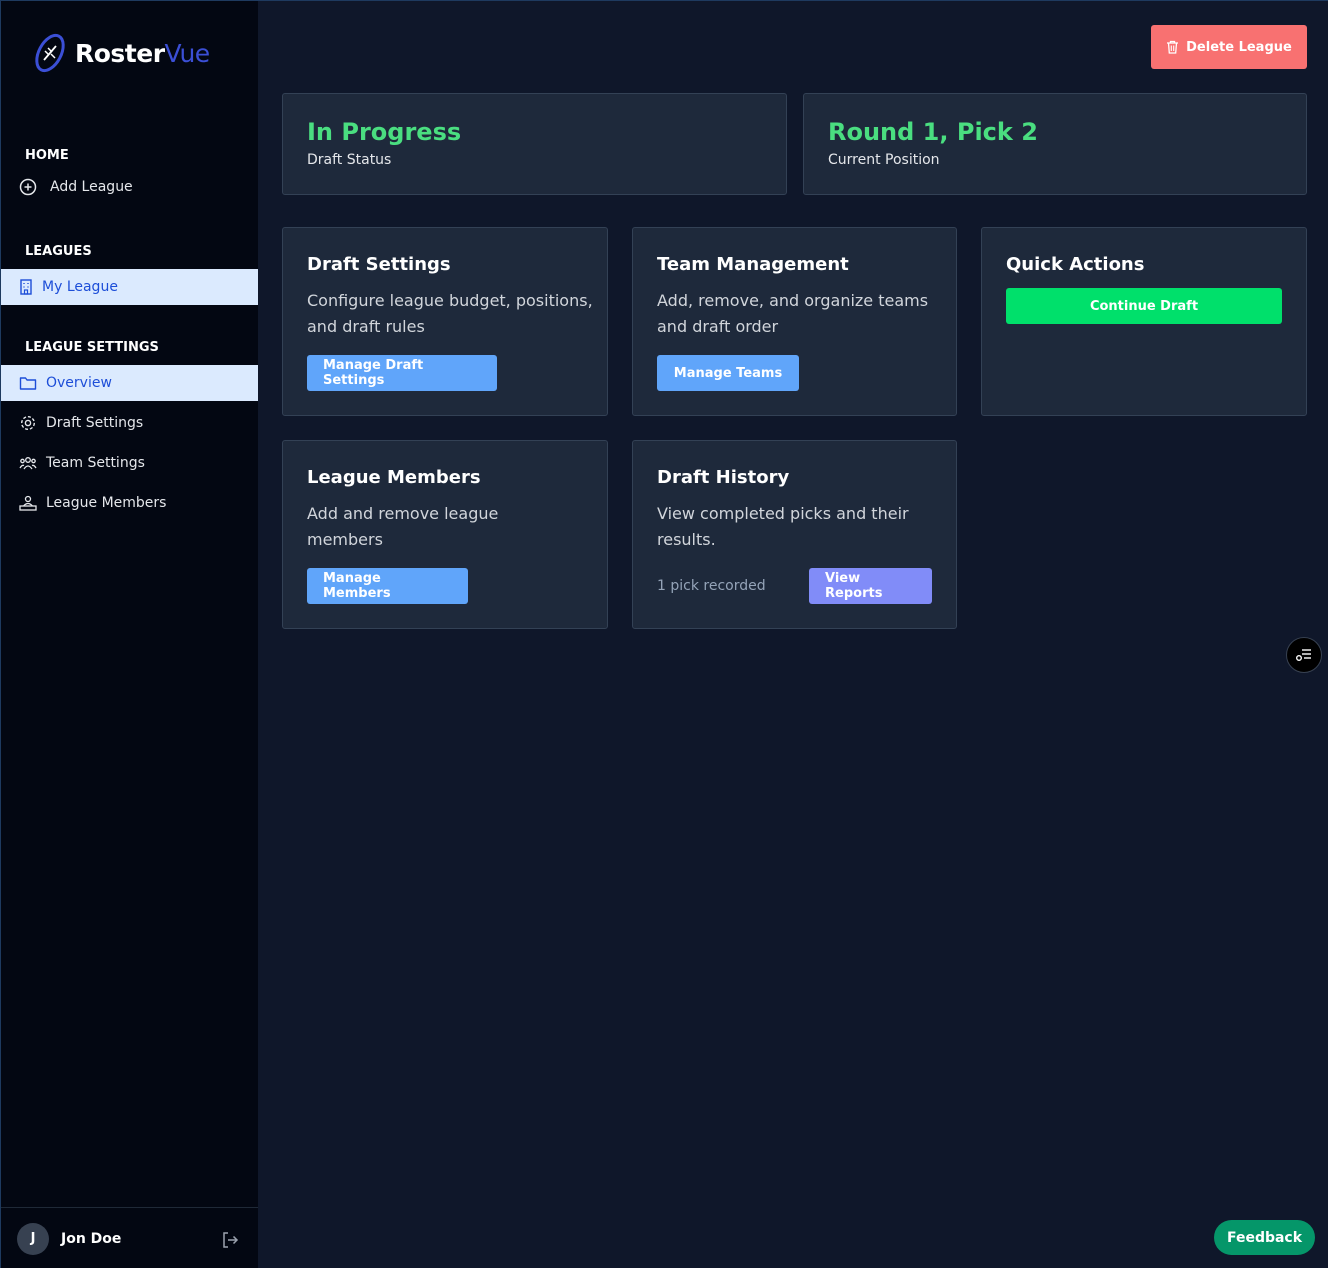 This screenshot has width=1328, height=1268. I want to click on sidebar-item-my-league: My League, so click(129, 287).